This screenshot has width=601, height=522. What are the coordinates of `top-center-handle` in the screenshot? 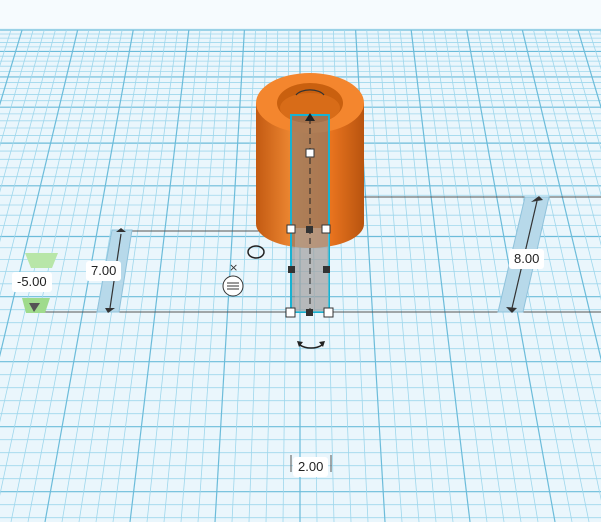 It's located at (309, 229).